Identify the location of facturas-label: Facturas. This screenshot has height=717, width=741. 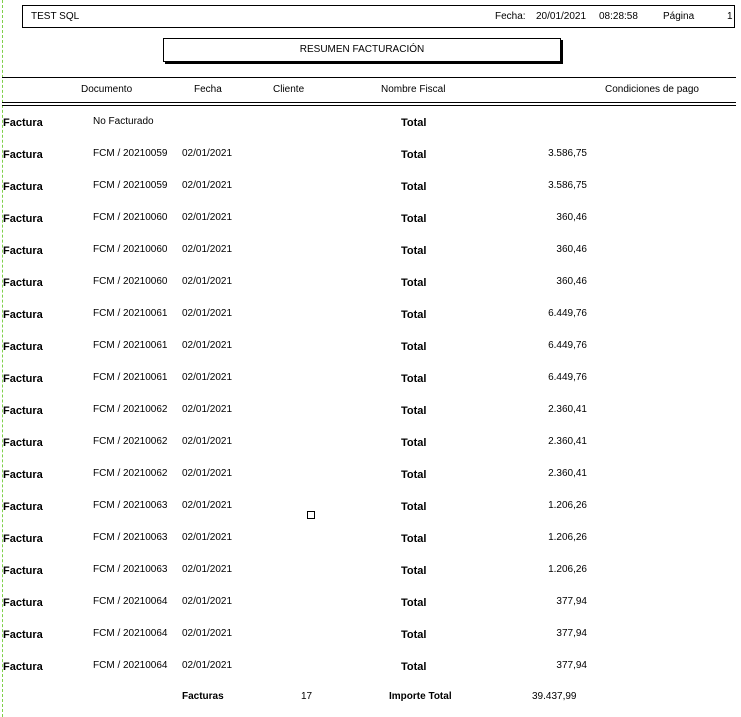
(203, 696).